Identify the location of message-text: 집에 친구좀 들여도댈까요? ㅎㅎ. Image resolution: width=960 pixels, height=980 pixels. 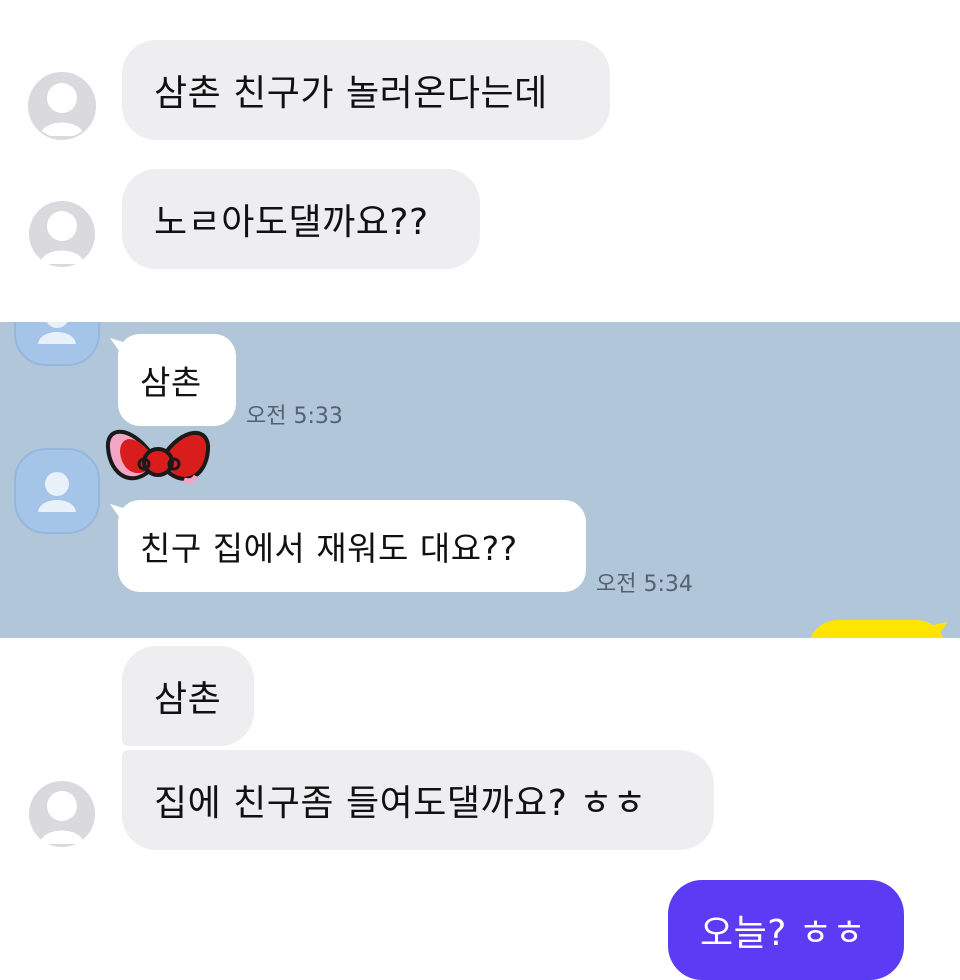
(400, 803).